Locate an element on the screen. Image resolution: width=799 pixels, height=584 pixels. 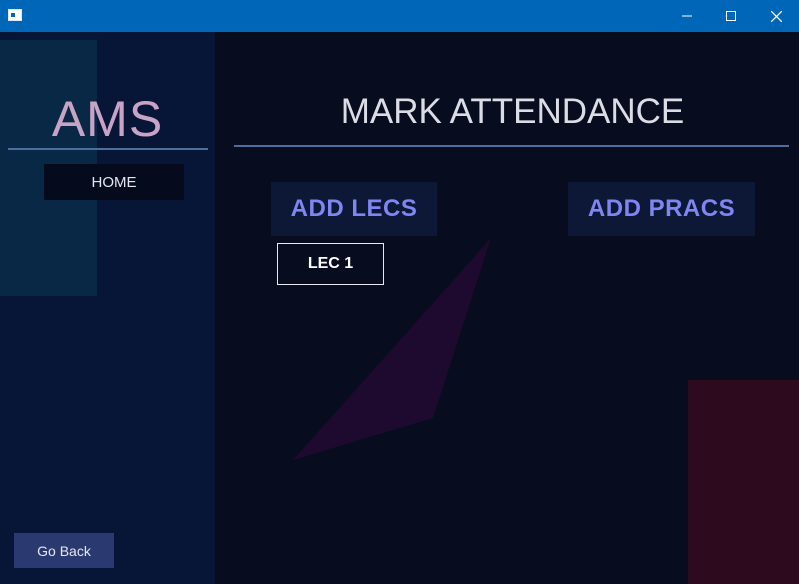
title-bar is located at coordinates (399, 16).